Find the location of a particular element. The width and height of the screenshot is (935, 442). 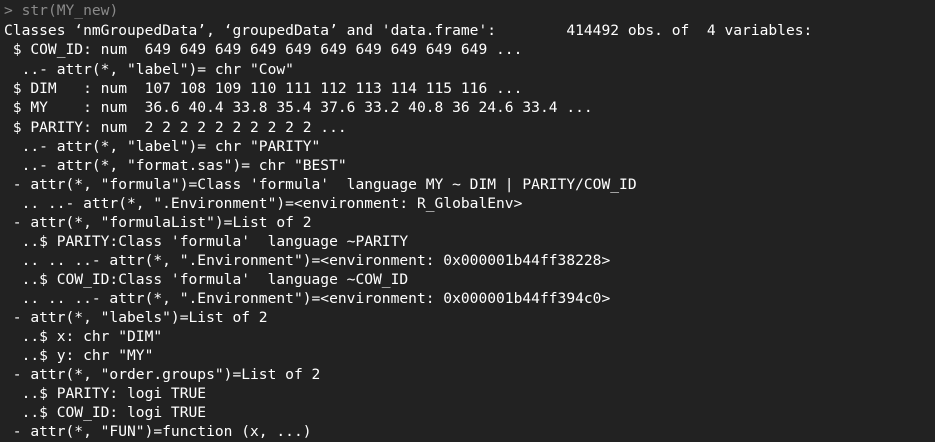

output-line: ..$ y: chr "MY" is located at coordinates (79, 355).